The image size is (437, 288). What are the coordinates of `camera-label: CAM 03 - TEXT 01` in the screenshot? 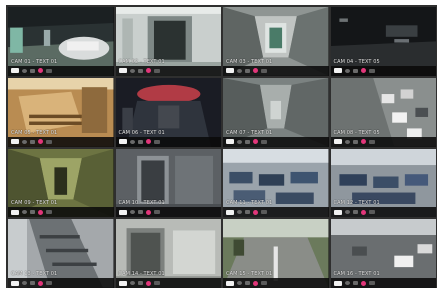 It's located at (249, 61).